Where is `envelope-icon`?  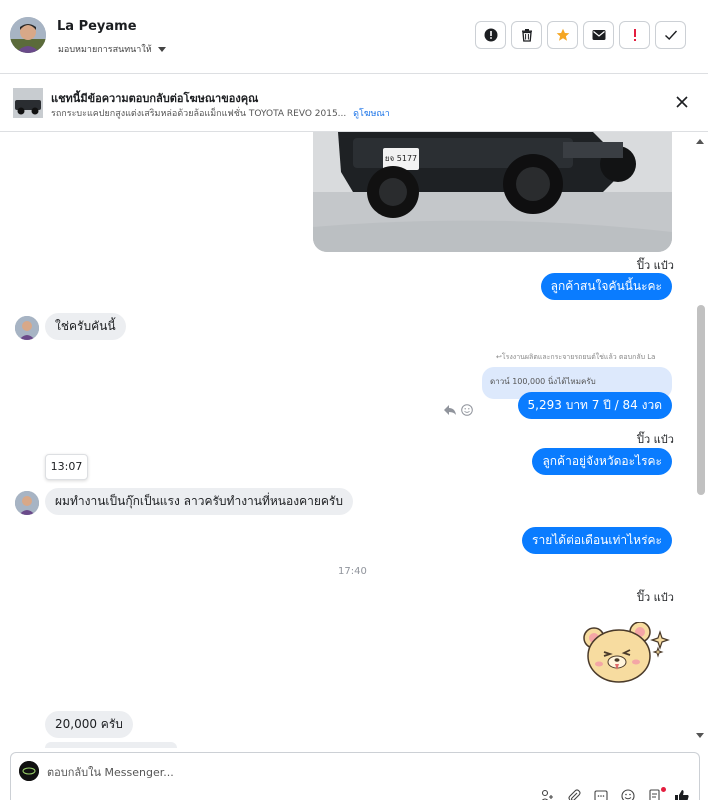
envelope-icon is located at coordinates (598, 35).